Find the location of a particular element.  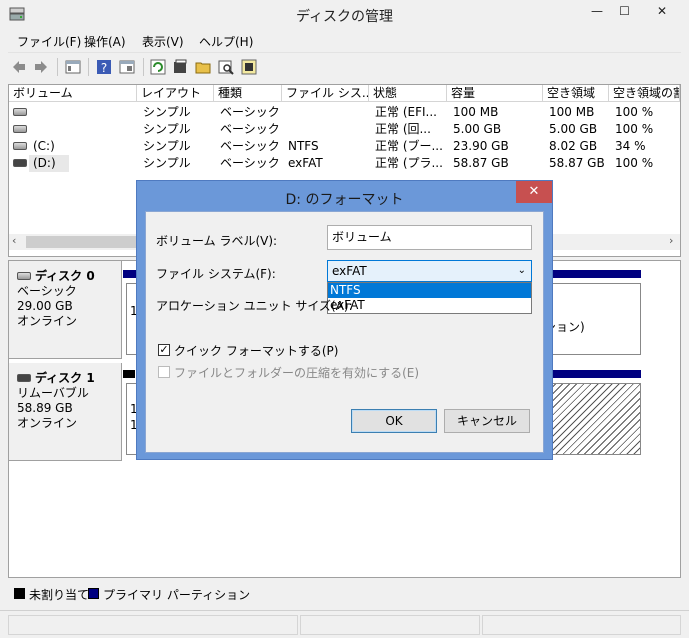

filesystem-option-exfat: exFAT is located at coordinates (429, 305).